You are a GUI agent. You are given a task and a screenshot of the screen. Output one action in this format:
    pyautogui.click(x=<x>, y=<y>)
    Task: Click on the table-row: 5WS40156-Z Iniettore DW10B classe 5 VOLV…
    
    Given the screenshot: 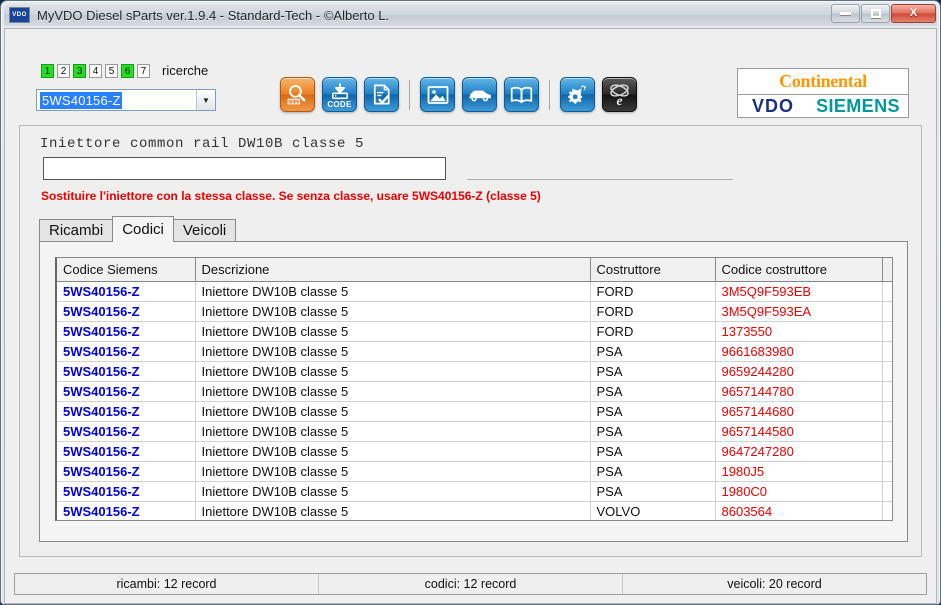 What is the action you would take?
    pyautogui.click(x=474, y=510)
    